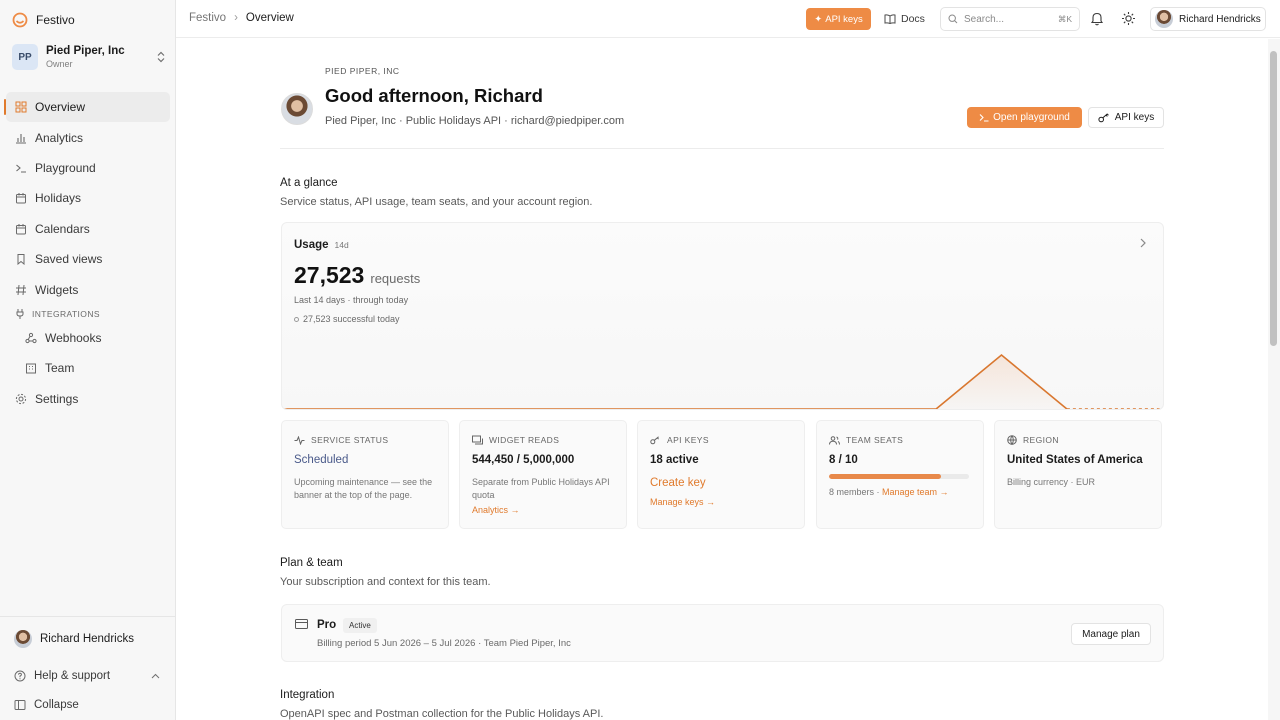  What do you see at coordinates (88, 338) in the screenshot?
I see `sidebar-item-webhooks: Webhooks` at bounding box center [88, 338].